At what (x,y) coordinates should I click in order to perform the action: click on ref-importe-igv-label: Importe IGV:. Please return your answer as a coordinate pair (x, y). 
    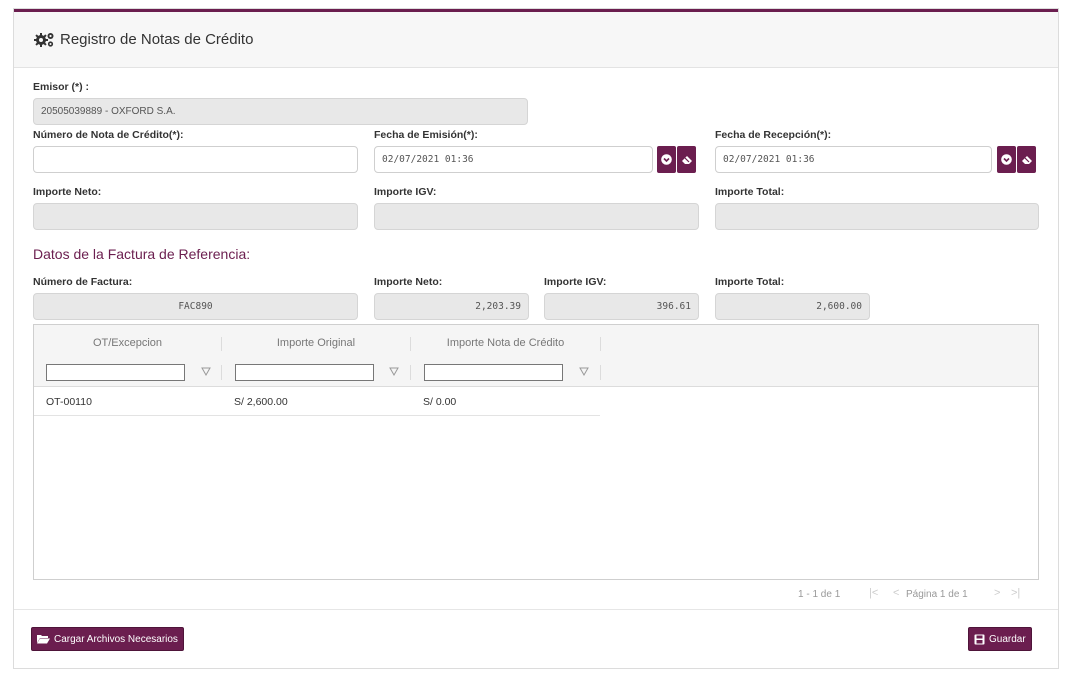
    Looking at the image, I should click on (575, 282).